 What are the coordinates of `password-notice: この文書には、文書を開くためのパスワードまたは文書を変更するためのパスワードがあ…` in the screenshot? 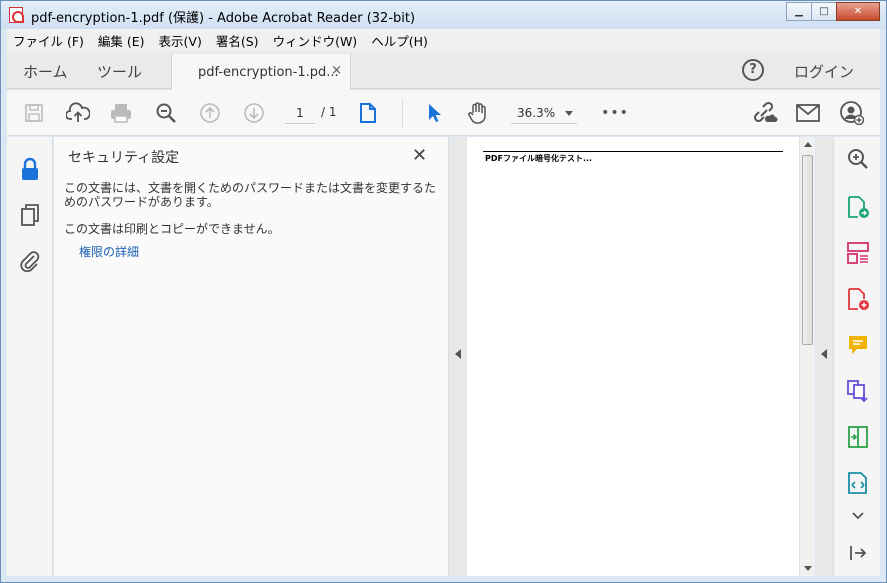 It's located at (250, 195).